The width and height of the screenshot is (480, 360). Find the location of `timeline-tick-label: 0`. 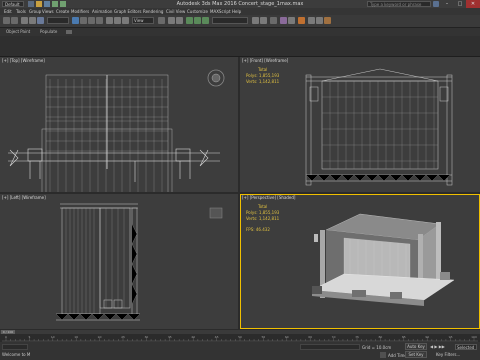

timeline-tick-label: 0 is located at coordinates (6, 337).